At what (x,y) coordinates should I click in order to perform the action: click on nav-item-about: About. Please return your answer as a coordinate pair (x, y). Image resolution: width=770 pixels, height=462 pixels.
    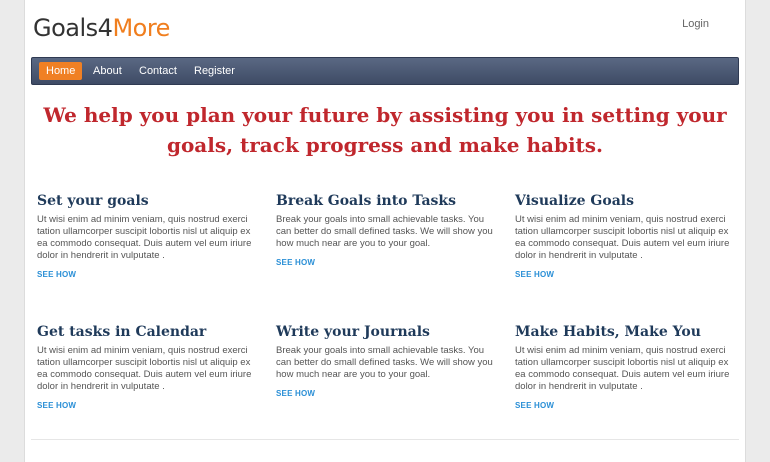
    Looking at the image, I should click on (107, 71).